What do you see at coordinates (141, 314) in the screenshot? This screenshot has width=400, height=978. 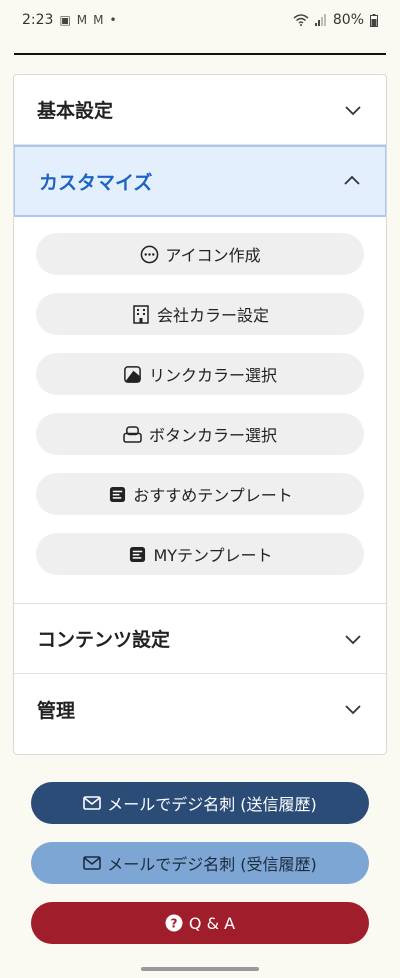 I see `building-icon` at bounding box center [141, 314].